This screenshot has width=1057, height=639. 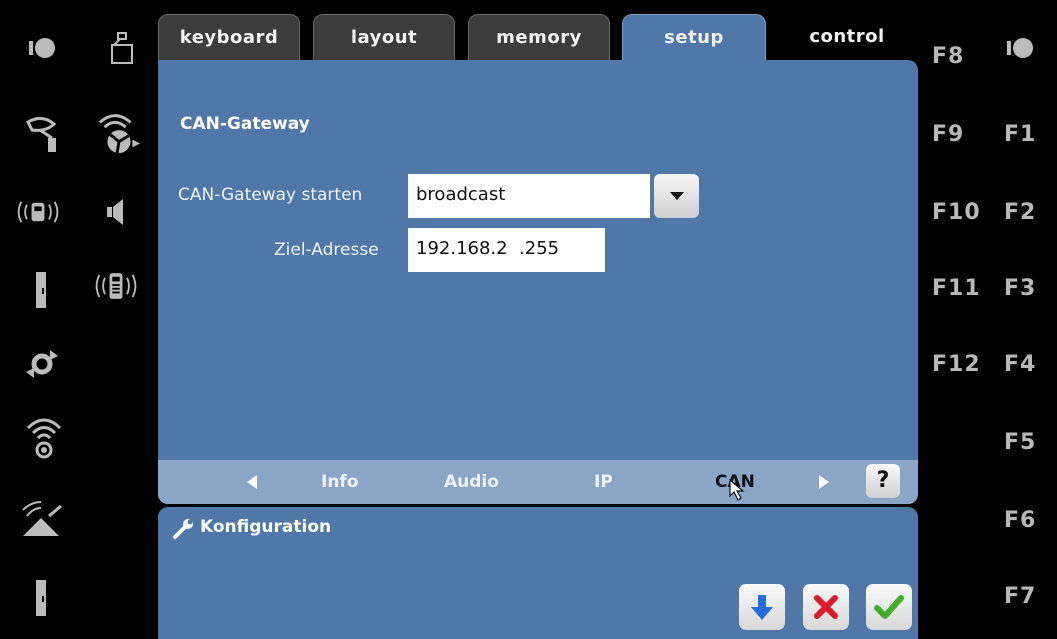 What do you see at coordinates (42, 364) in the screenshot?
I see `rotate-icon` at bounding box center [42, 364].